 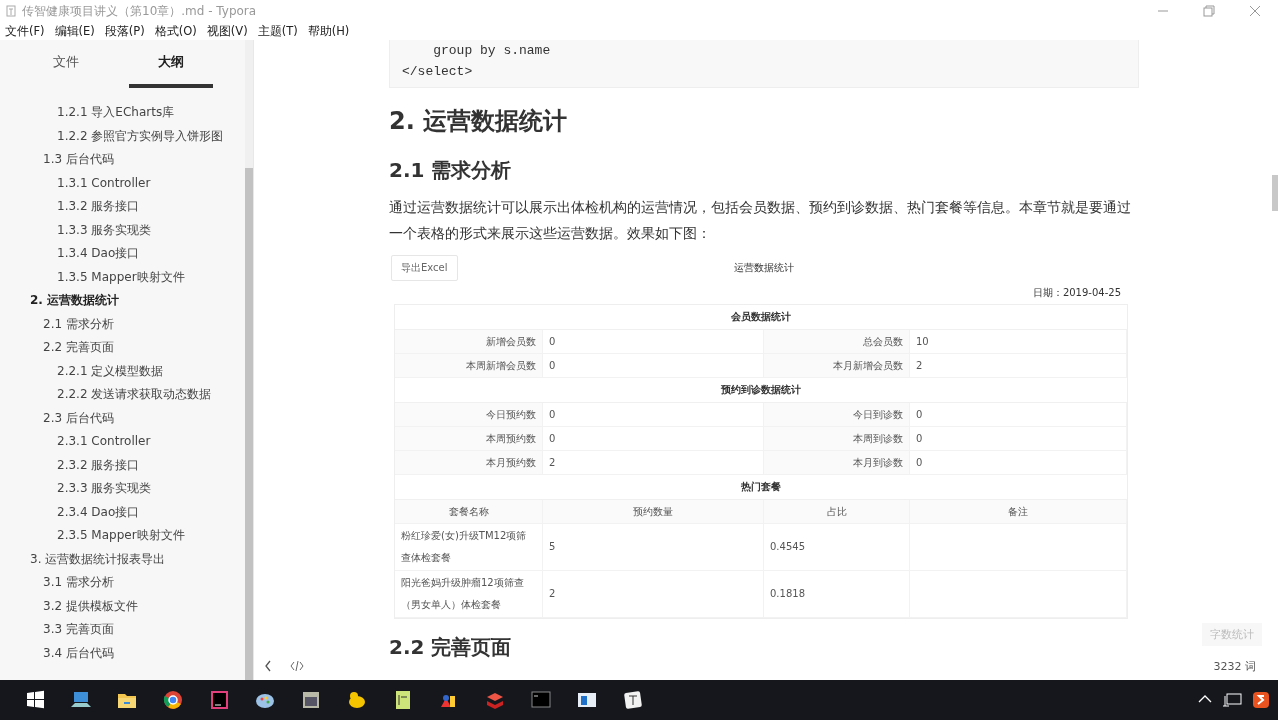 What do you see at coordinates (787, 594) in the screenshot?
I see `table-cell-text: 0.1818` at bounding box center [787, 594].